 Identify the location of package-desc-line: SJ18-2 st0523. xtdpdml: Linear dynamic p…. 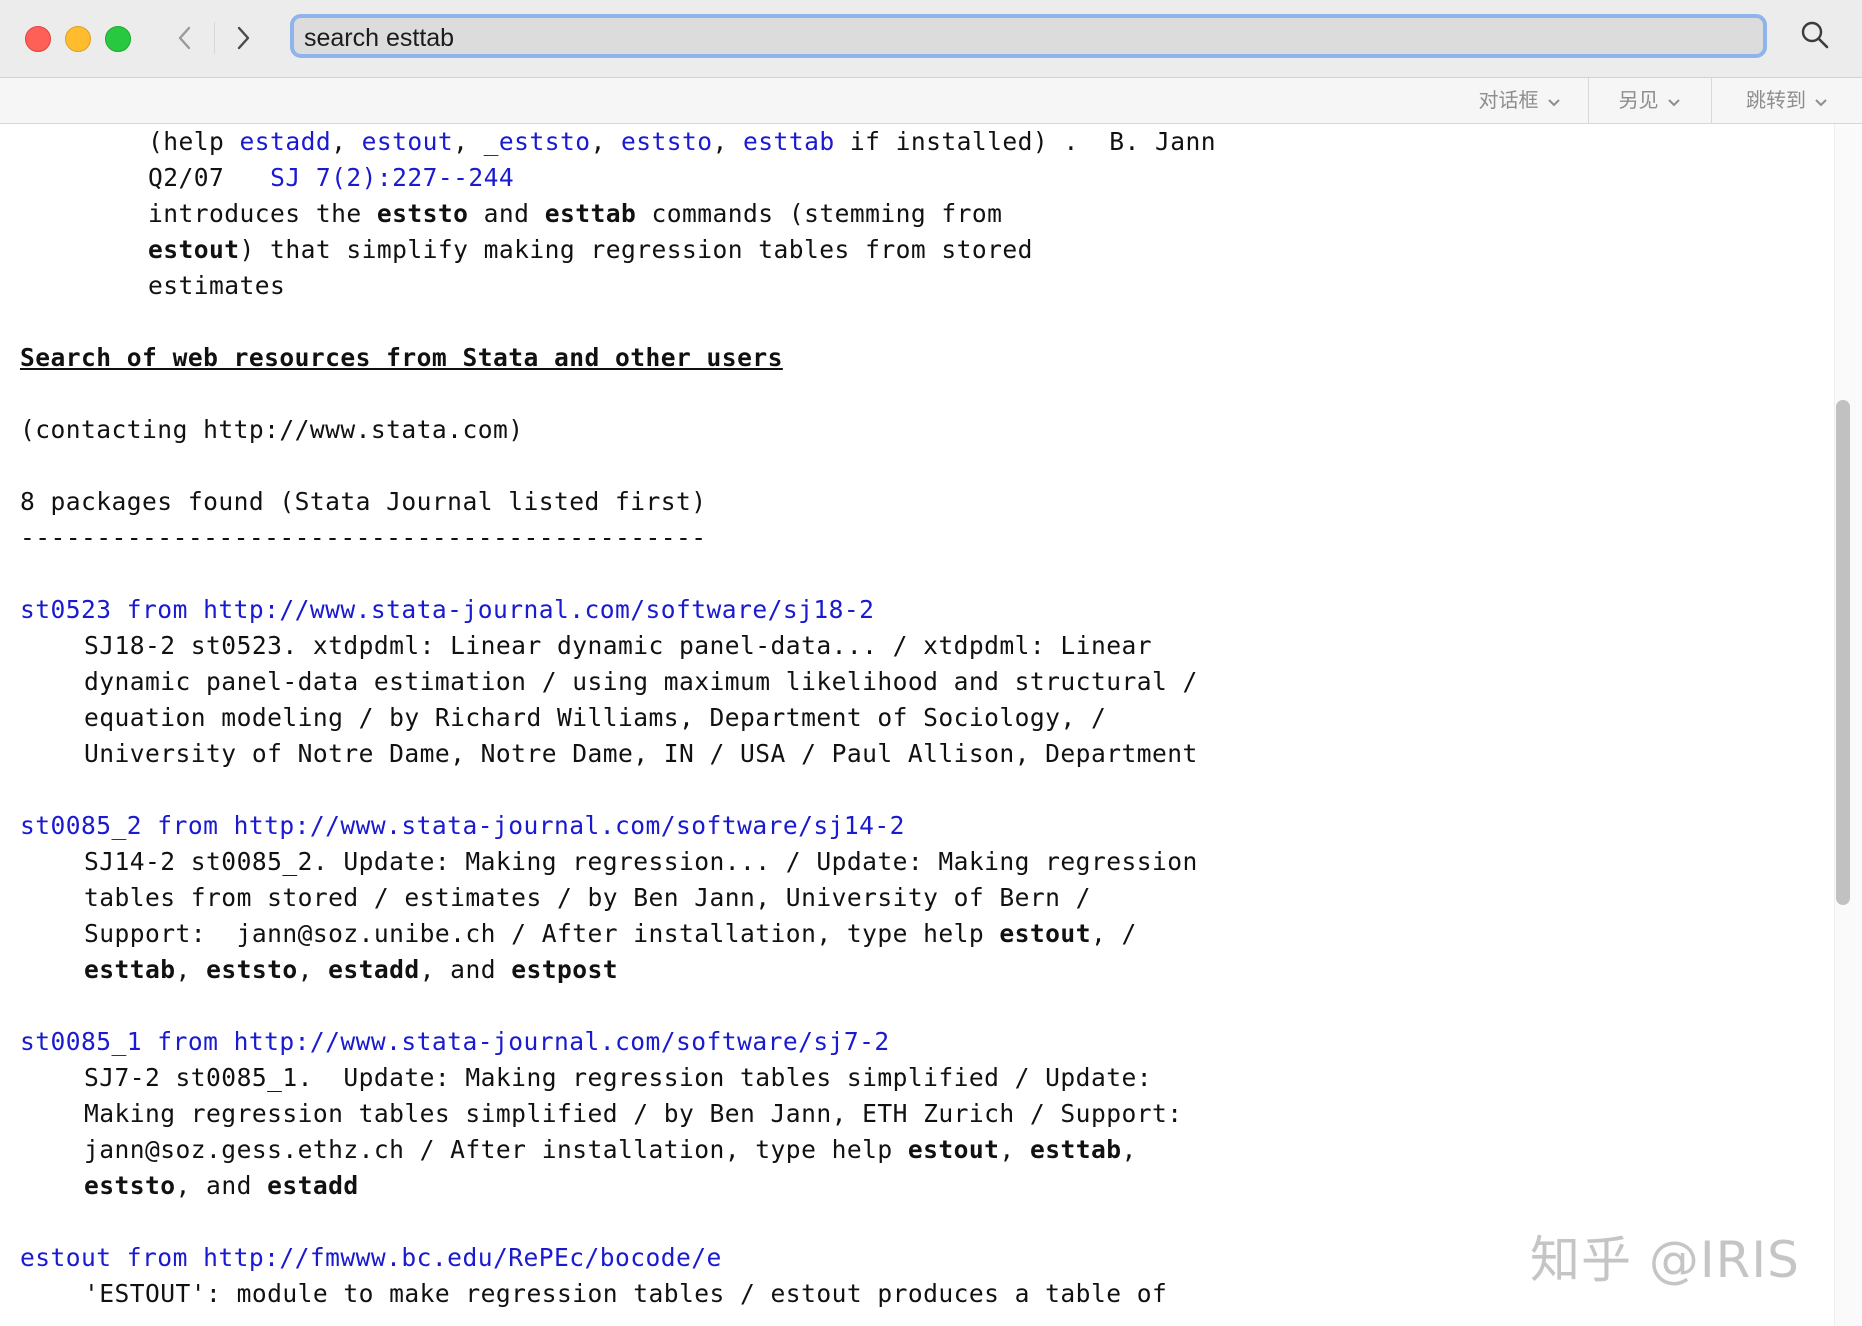
(618, 645).